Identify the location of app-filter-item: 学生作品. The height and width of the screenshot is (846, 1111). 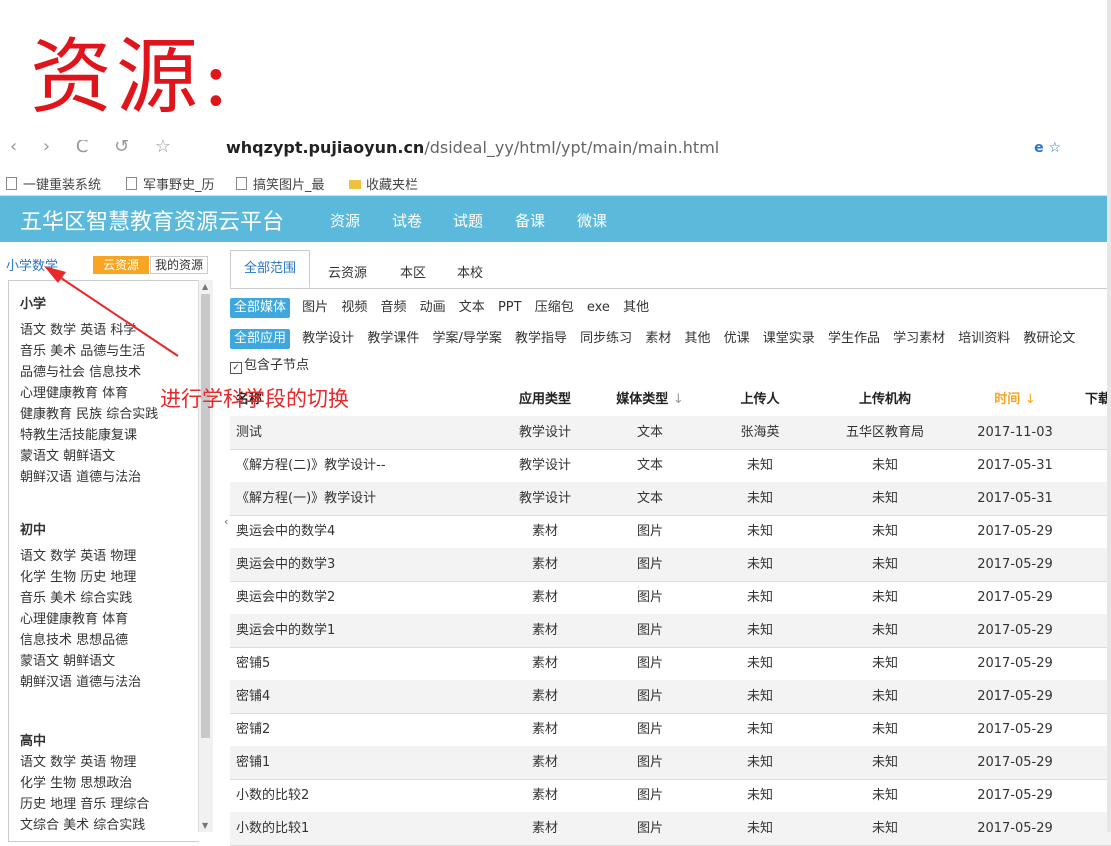
(854, 336).